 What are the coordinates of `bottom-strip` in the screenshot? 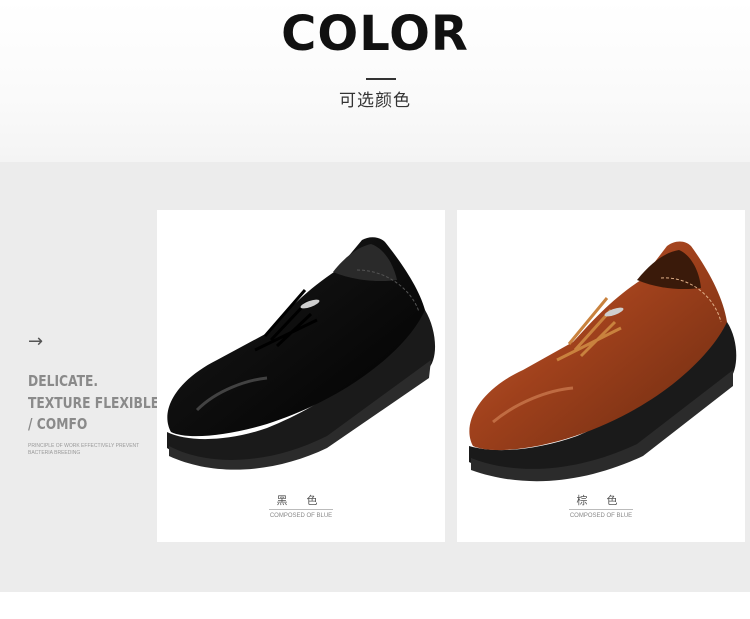 It's located at (375, 605).